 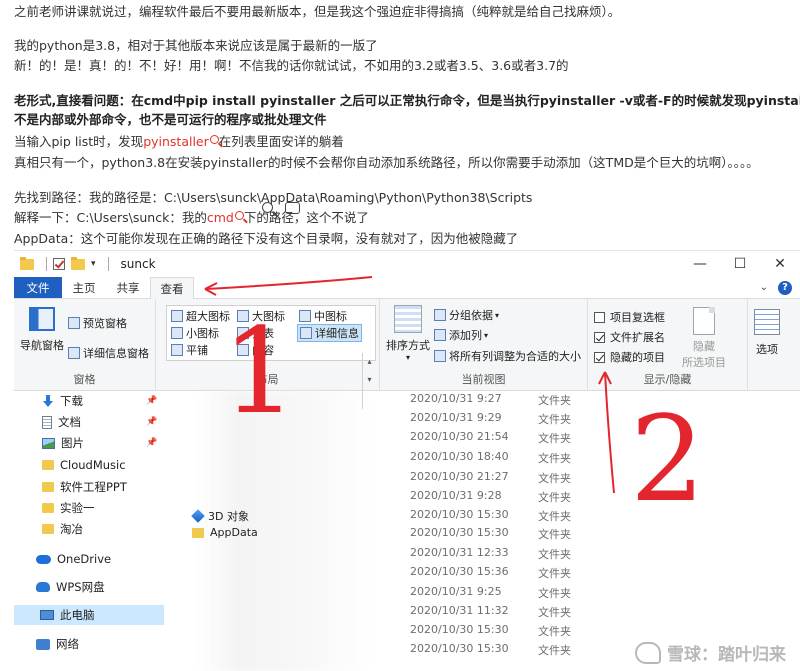 What do you see at coordinates (93, 487) in the screenshot?
I see `nav-label: 软件工程PPT` at bounding box center [93, 487].